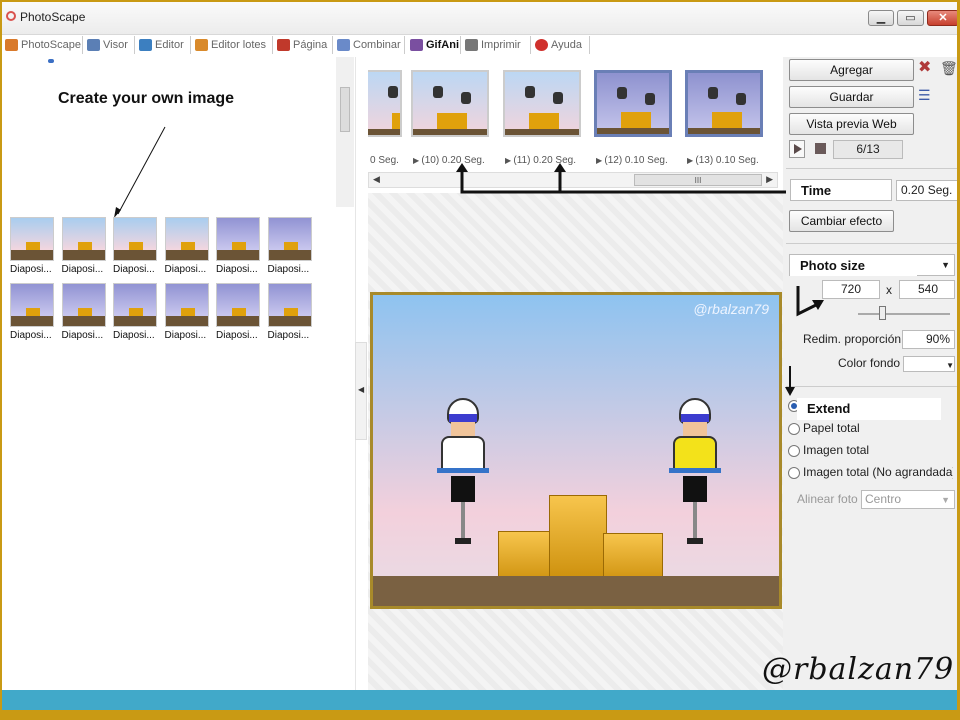 Image resolution: width=960 pixels, height=720 pixels. What do you see at coordinates (376, 179) in the screenshot?
I see `scroll-left-icon: ◀` at bounding box center [376, 179].